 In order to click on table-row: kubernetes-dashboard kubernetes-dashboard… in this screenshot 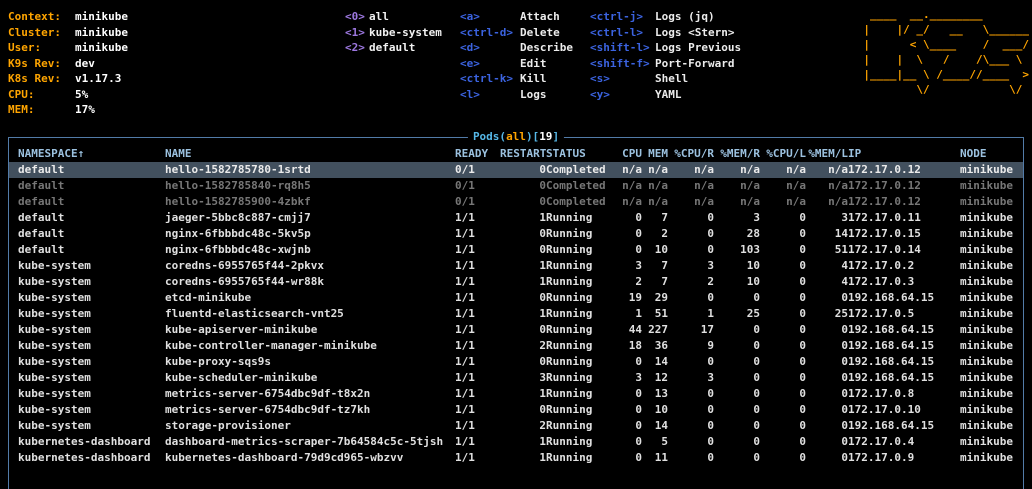, I will do `click(516, 458)`.